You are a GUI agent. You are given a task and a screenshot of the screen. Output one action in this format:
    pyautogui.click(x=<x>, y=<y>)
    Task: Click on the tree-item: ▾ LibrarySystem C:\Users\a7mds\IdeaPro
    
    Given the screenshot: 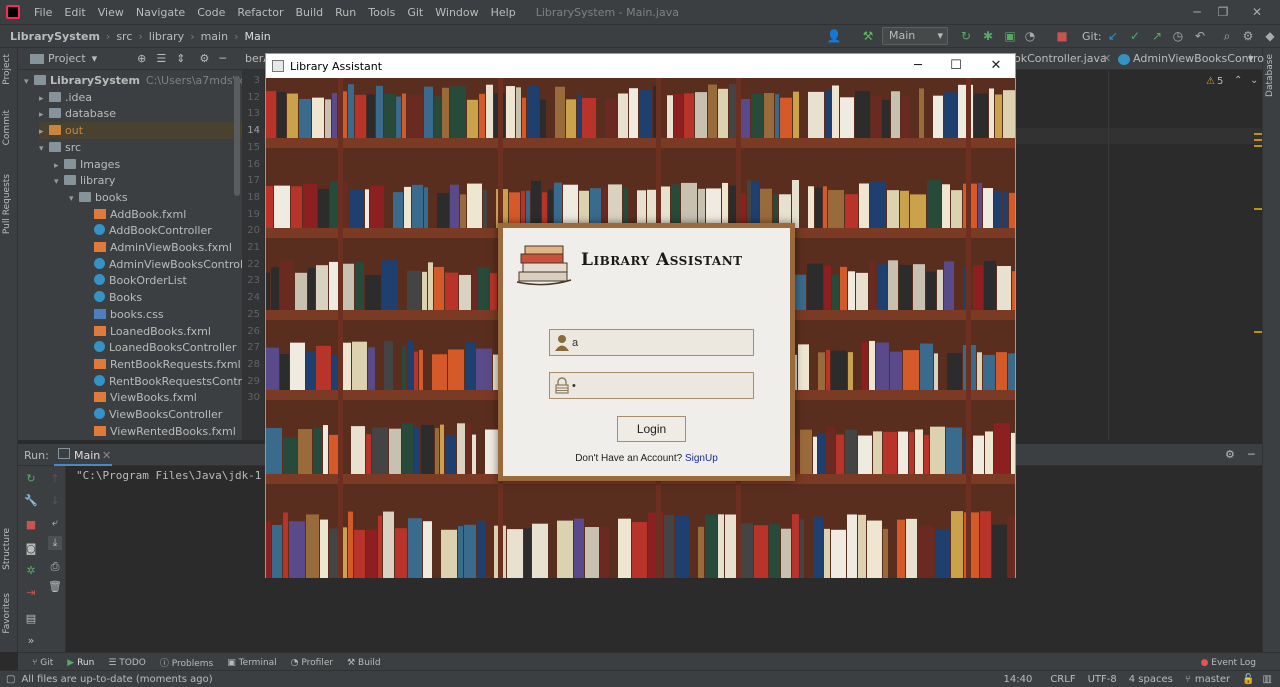 What is the action you would take?
    pyautogui.click(x=133, y=80)
    